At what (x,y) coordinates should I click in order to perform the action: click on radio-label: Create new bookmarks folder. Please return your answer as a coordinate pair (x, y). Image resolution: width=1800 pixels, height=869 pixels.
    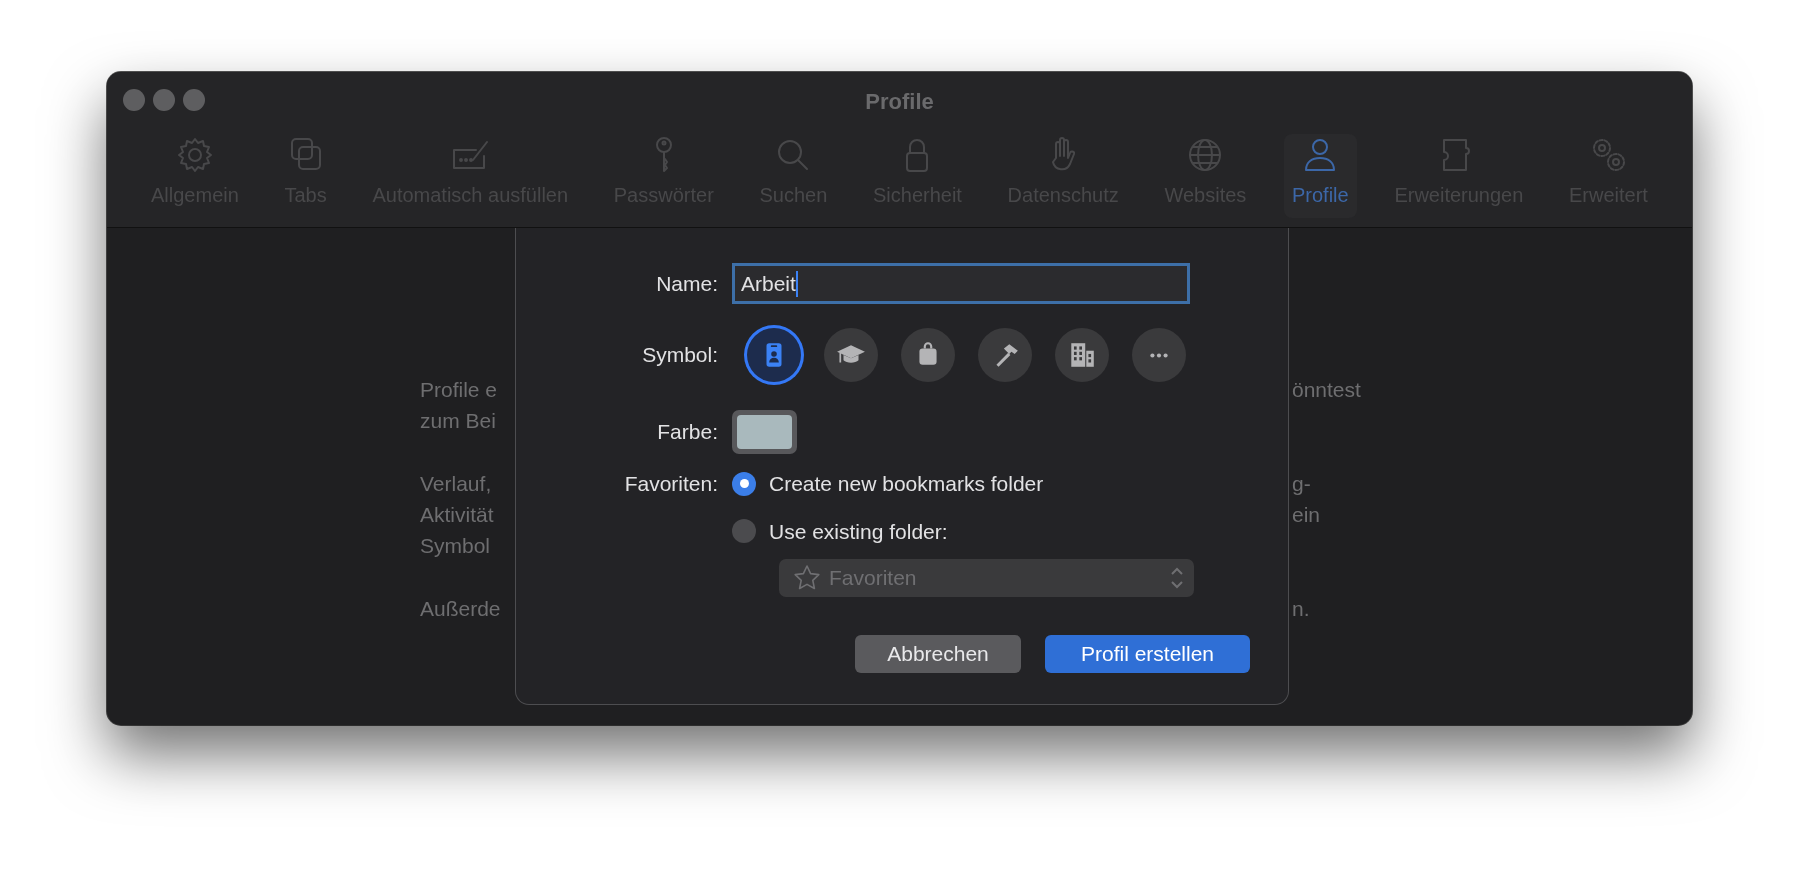
    Looking at the image, I should click on (906, 484).